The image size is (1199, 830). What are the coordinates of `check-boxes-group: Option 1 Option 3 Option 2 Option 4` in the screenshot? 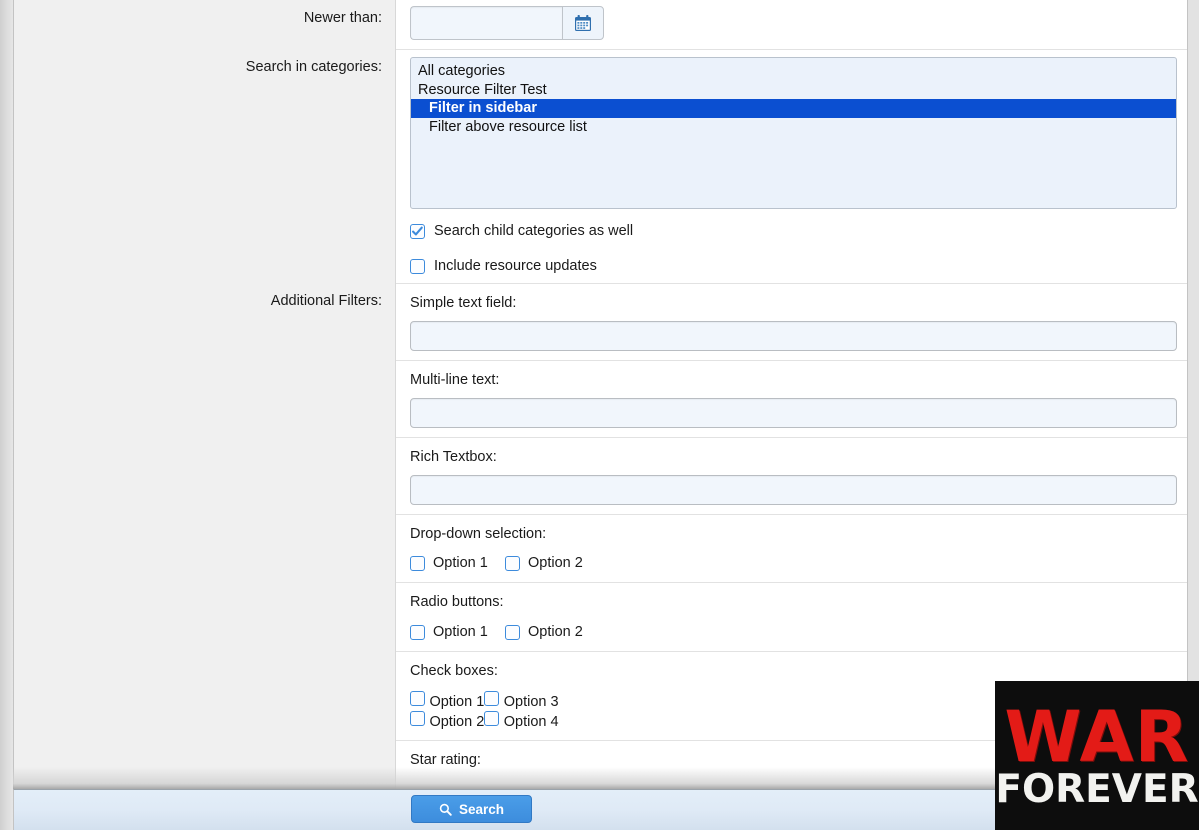 It's located at (793, 710).